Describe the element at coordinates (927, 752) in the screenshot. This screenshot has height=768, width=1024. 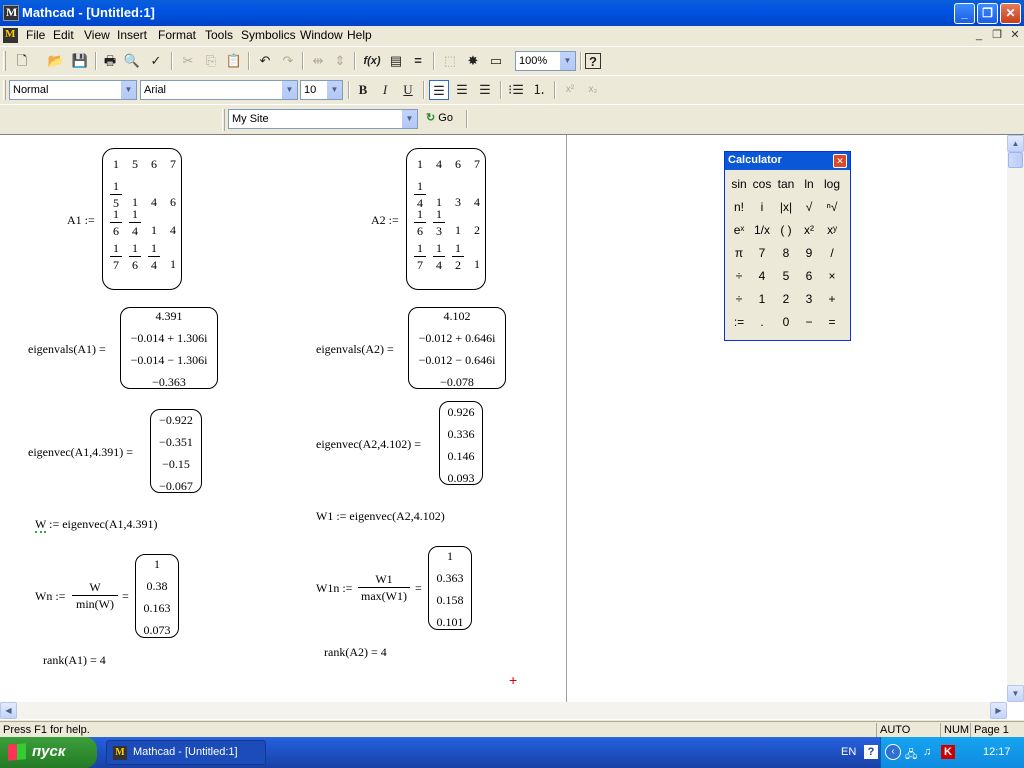
I see `sound-icon: ♫` at that location.